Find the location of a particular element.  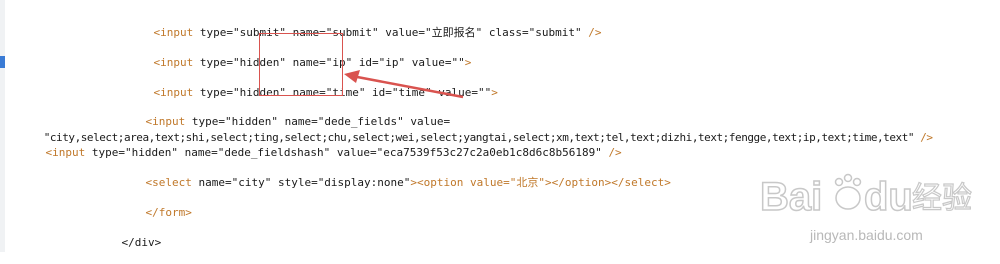

gutter-marker is located at coordinates (2, 62).